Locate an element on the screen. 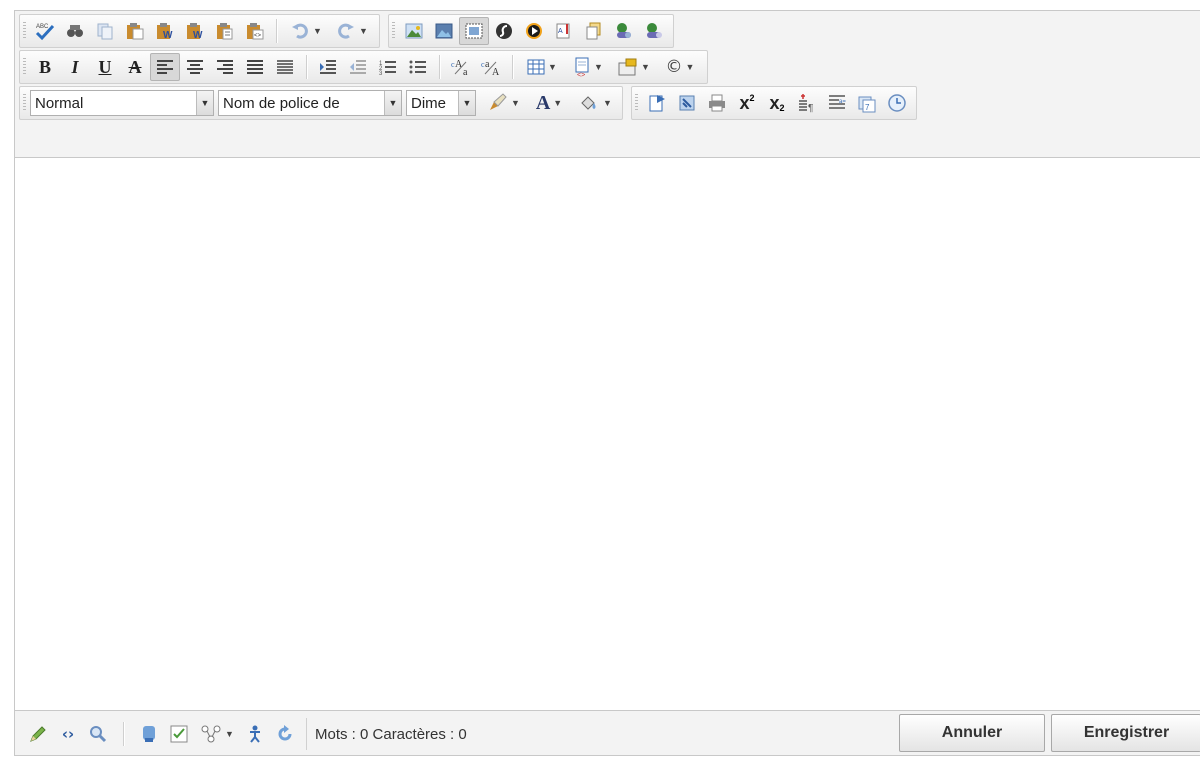 Image resolution: width=1200 pixels, height=757 pixels. font-color-button: A ▼ is located at coordinates (549, 103).